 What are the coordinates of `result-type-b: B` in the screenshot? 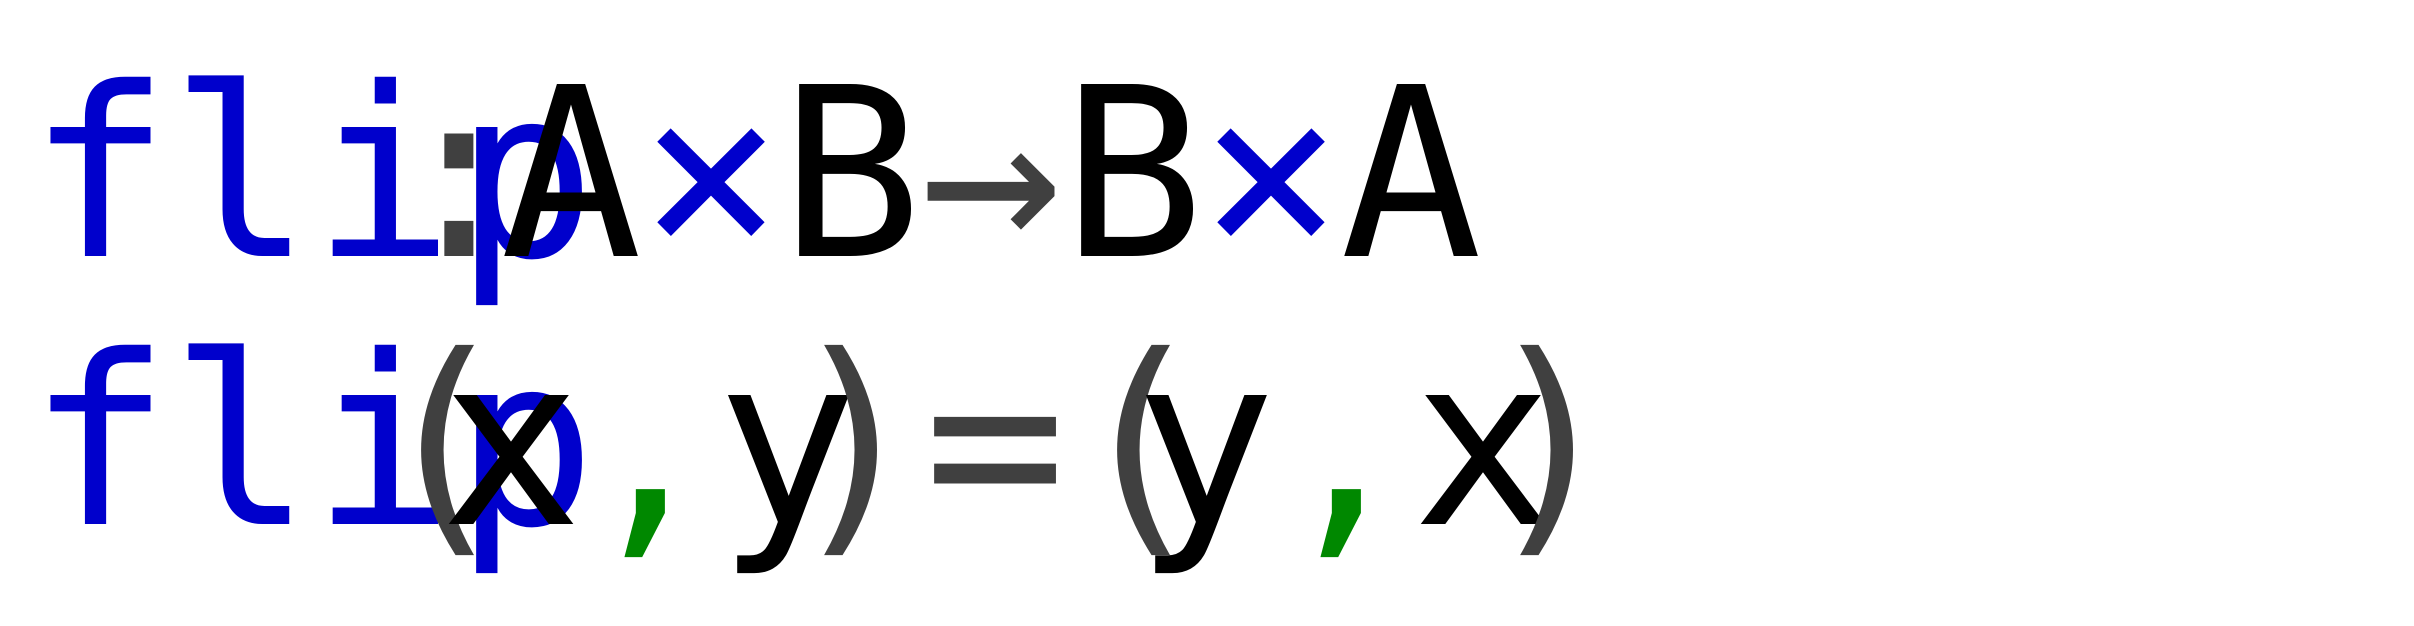 It's located at (1133, 174).